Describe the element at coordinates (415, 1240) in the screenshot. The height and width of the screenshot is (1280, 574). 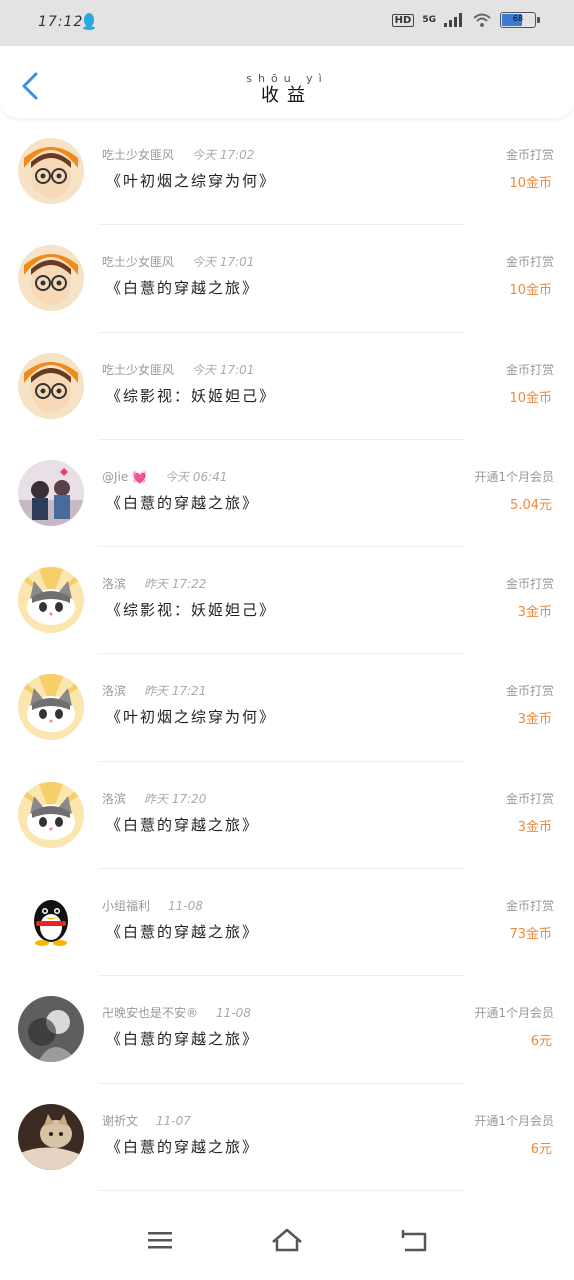
I see `back-icon` at that location.